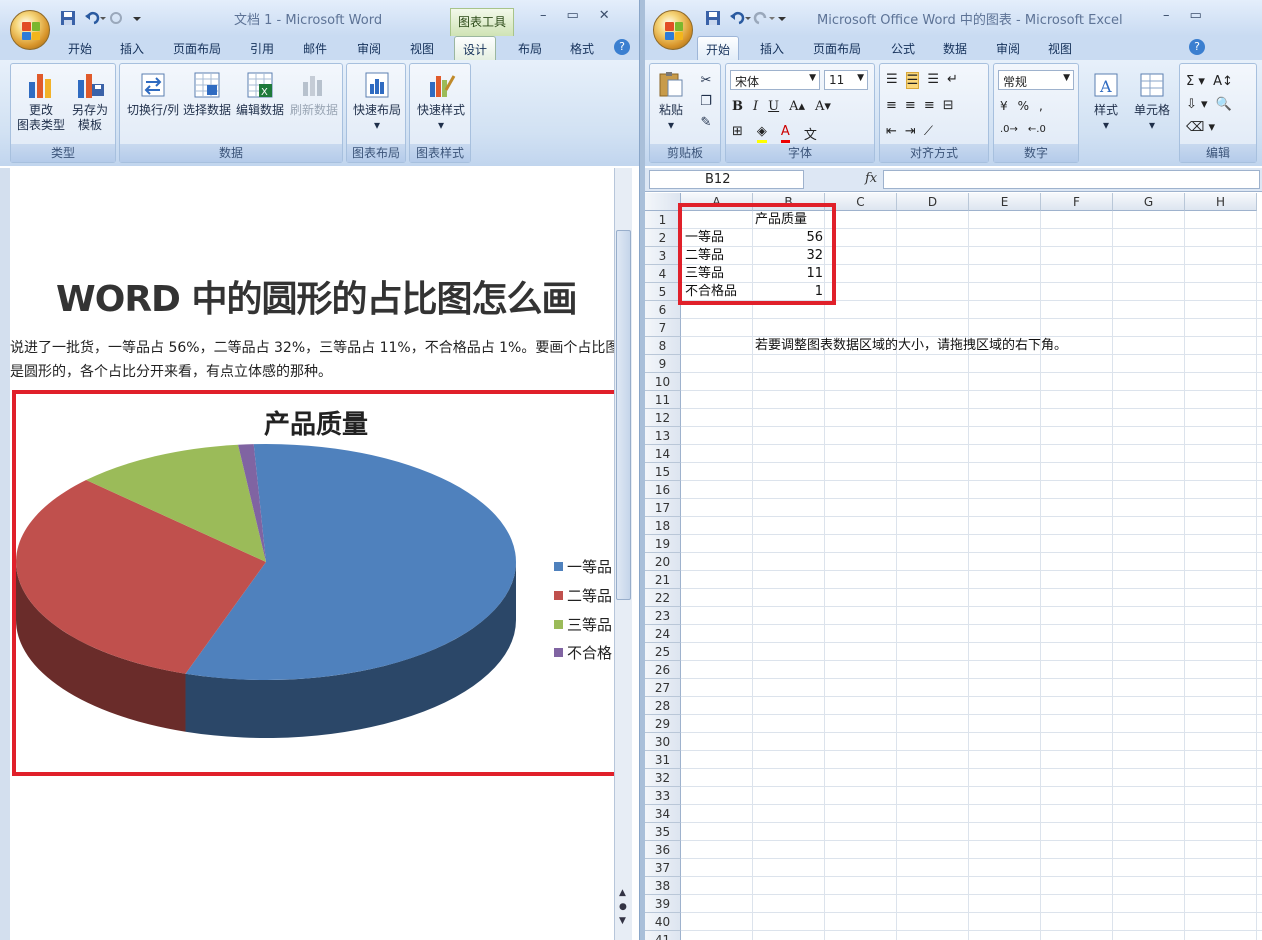 The width and height of the screenshot is (1262, 940). What do you see at coordinates (910, 131) in the screenshot?
I see `increase-indent-icon: ⇥` at bounding box center [910, 131].